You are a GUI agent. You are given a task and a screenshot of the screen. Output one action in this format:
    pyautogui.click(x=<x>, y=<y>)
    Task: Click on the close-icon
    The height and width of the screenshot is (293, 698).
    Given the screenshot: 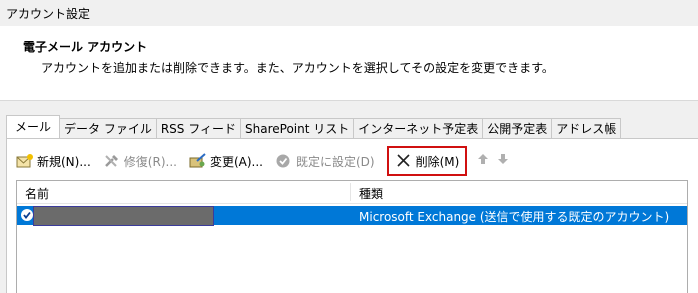 What is the action you would take?
    pyautogui.click(x=404, y=161)
    